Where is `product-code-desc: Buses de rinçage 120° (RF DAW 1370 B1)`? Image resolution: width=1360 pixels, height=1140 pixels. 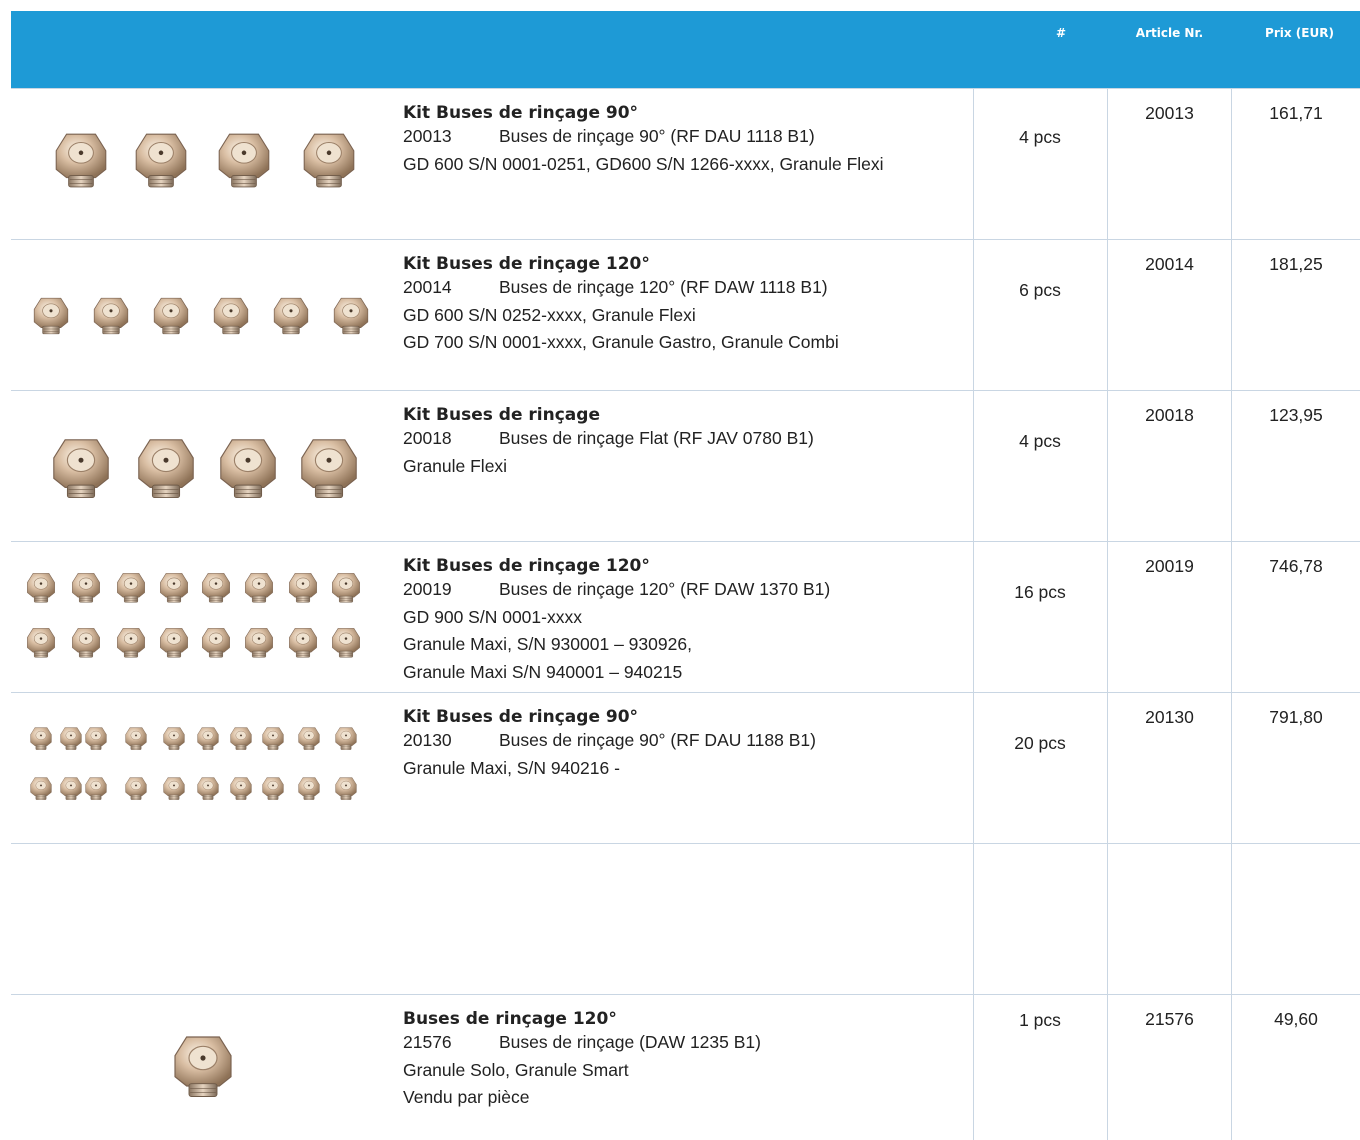 product-code-desc: Buses de rinçage 120° (RF DAW 1370 B1) is located at coordinates (665, 589).